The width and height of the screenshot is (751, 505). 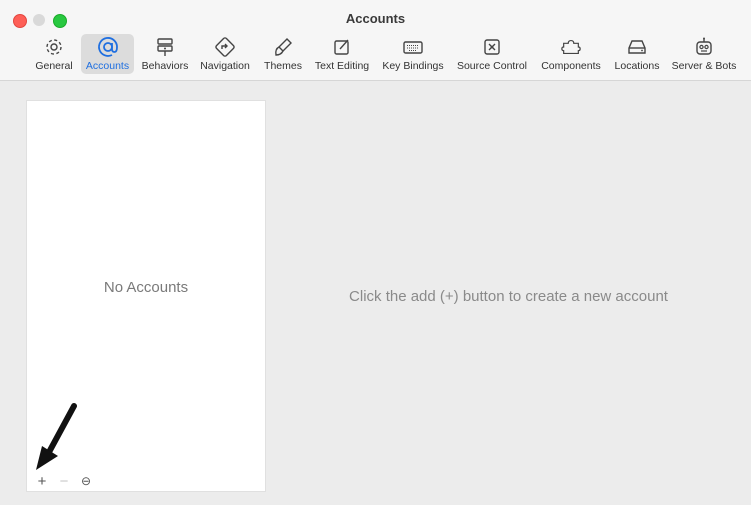 I want to click on source-control-icon, so click(x=492, y=47).